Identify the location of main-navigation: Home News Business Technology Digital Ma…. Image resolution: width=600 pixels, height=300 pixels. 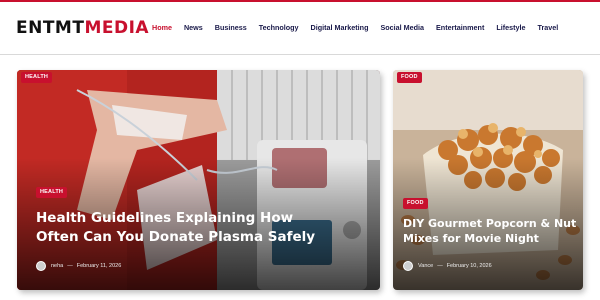
(361, 27).